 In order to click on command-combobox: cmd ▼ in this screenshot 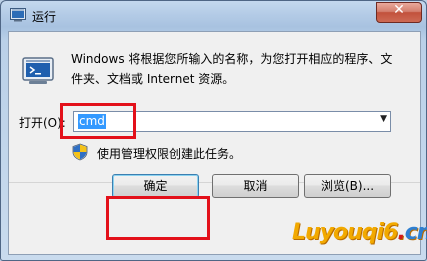, I will do `click(232, 121)`.